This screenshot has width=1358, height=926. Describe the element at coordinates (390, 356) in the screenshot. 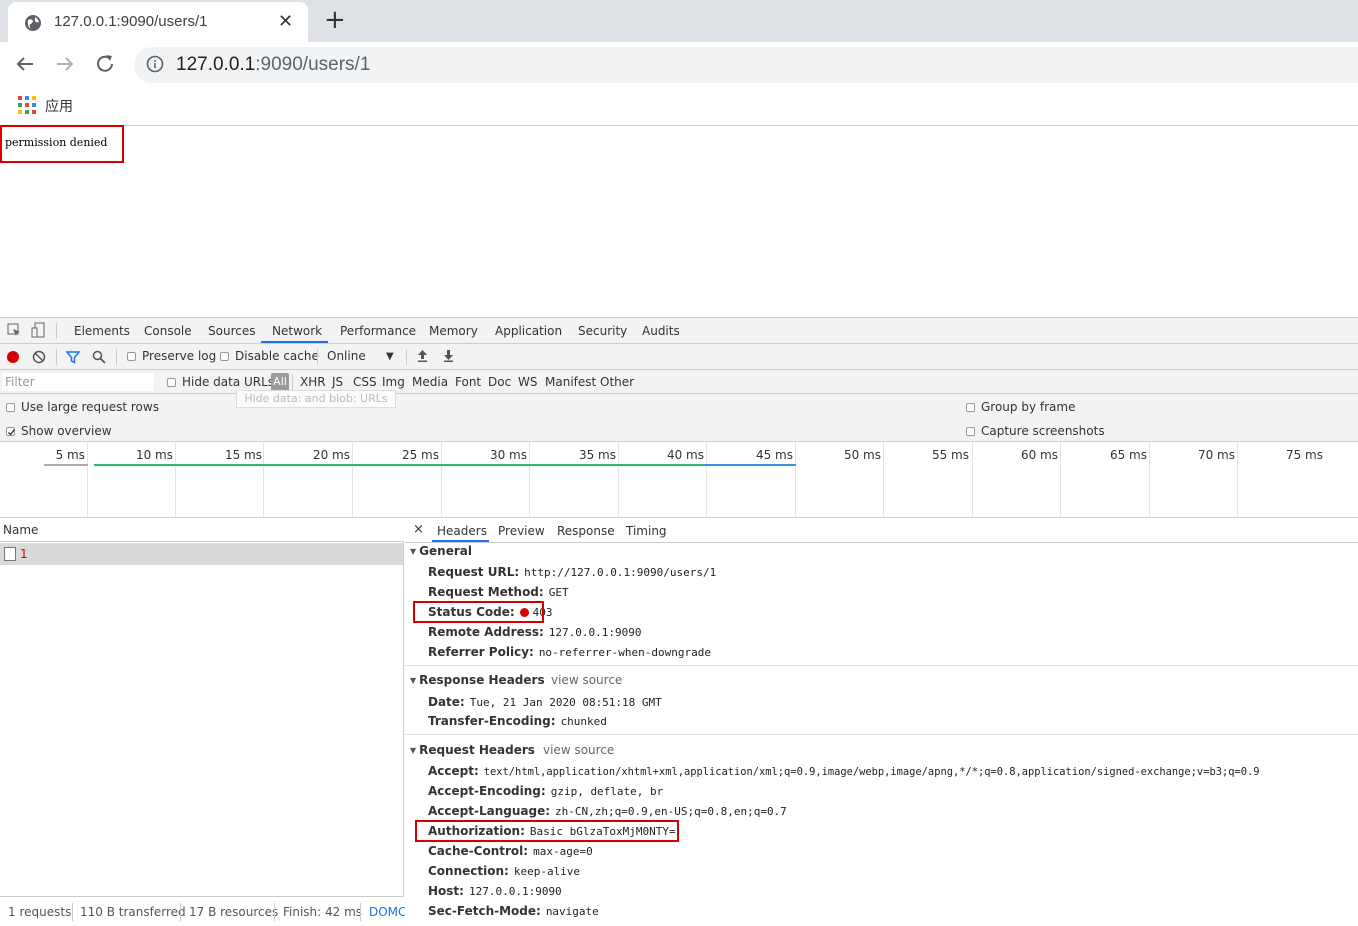

I see `chevron-down-icon: ▼` at that location.